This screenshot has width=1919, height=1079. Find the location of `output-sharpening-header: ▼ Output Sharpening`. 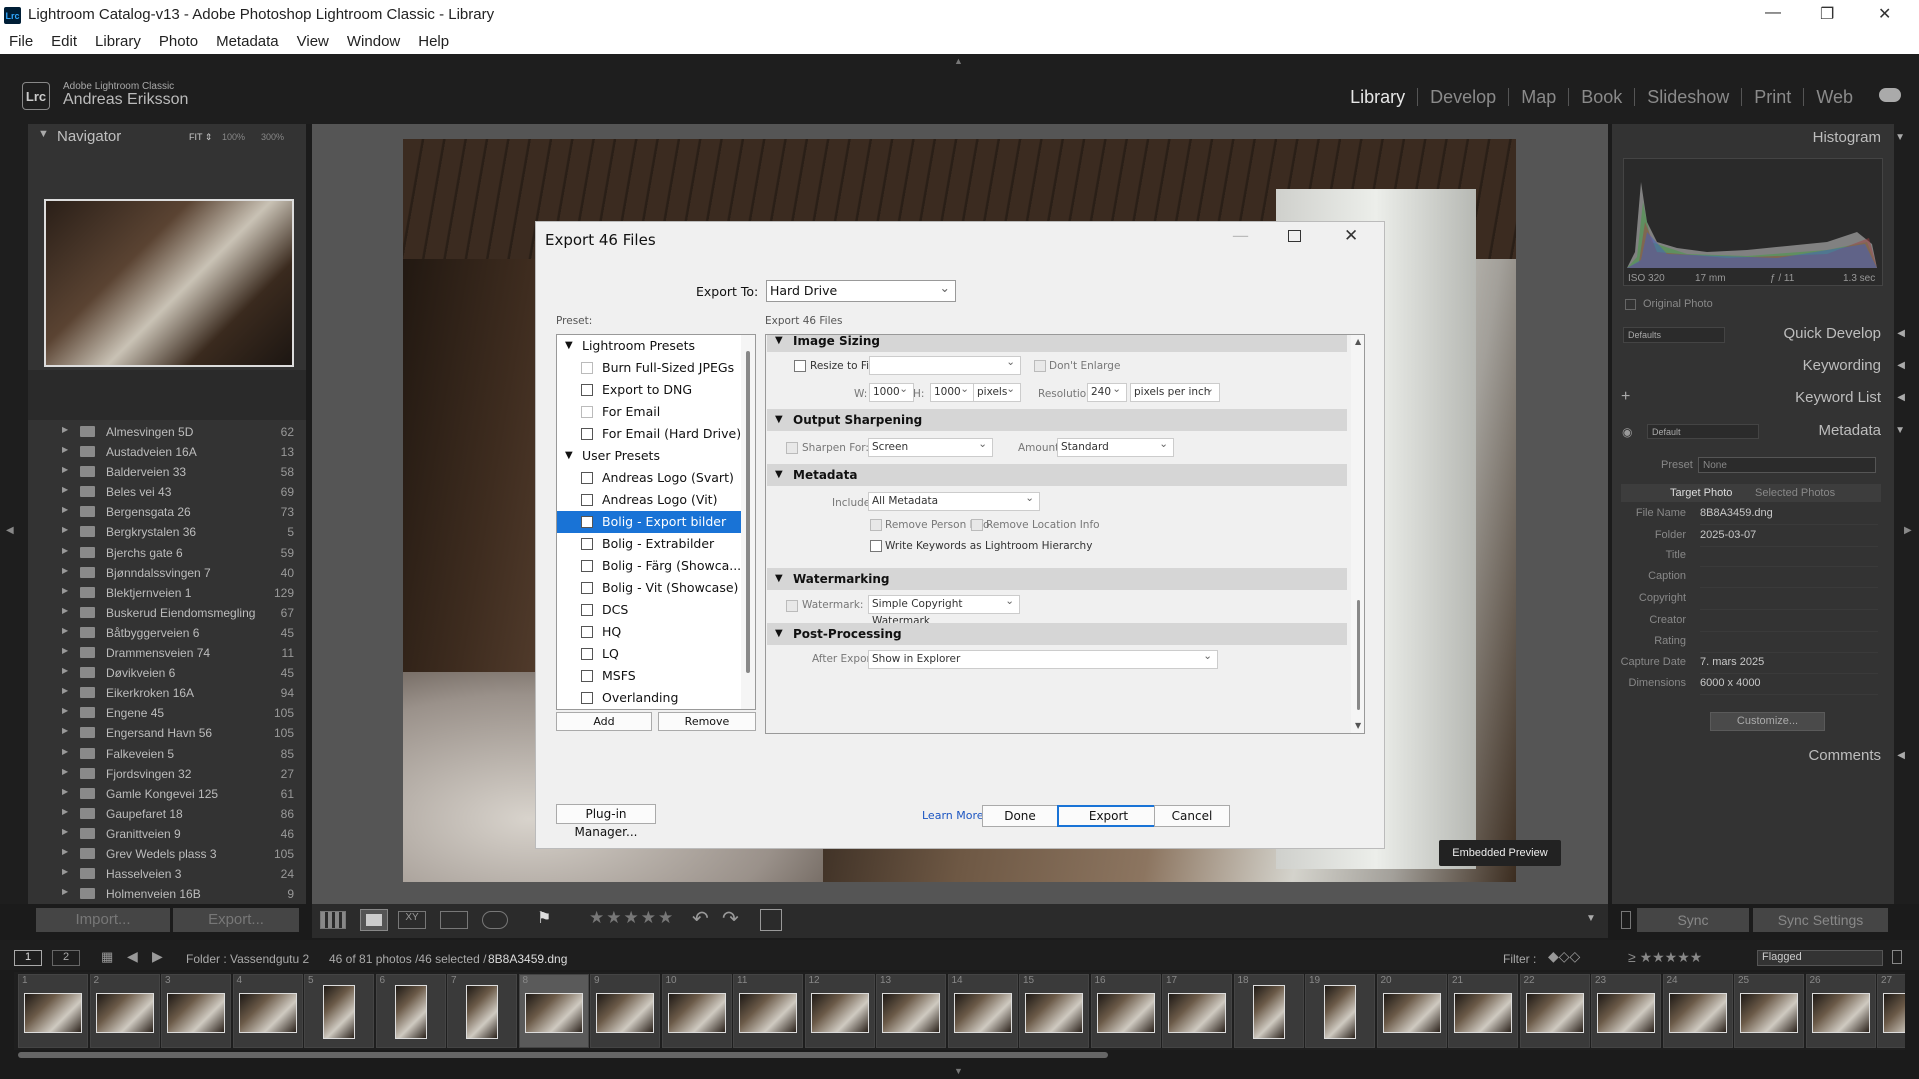

output-sharpening-header: ▼ Output Sharpening is located at coordinates (1057, 420).